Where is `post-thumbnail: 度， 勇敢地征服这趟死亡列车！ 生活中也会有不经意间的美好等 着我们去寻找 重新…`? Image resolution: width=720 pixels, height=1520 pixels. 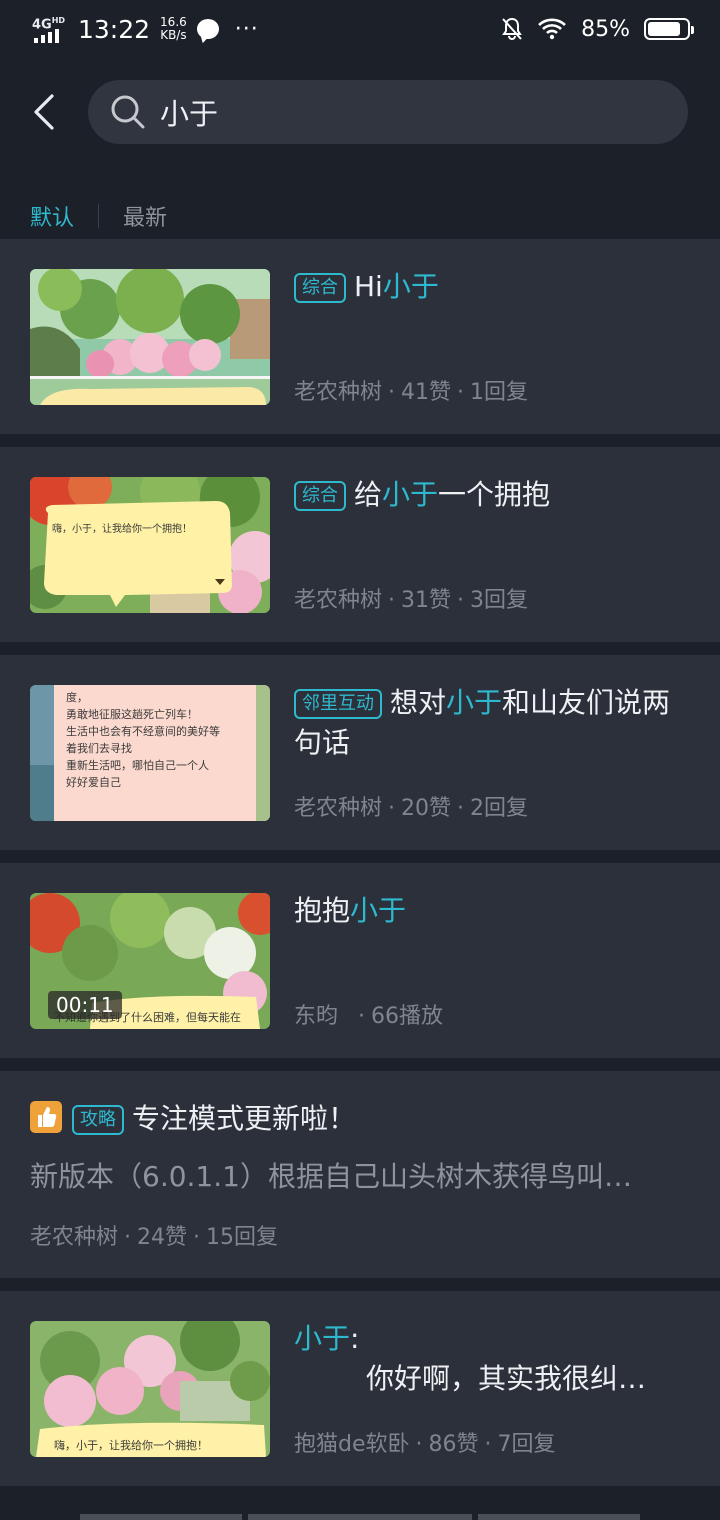
post-thumbnail: 度， 勇敢地征服这趟死亡列车！ 生活中也会有不经意间的美好等 着我们去寻找 重新… is located at coordinates (150, 753).